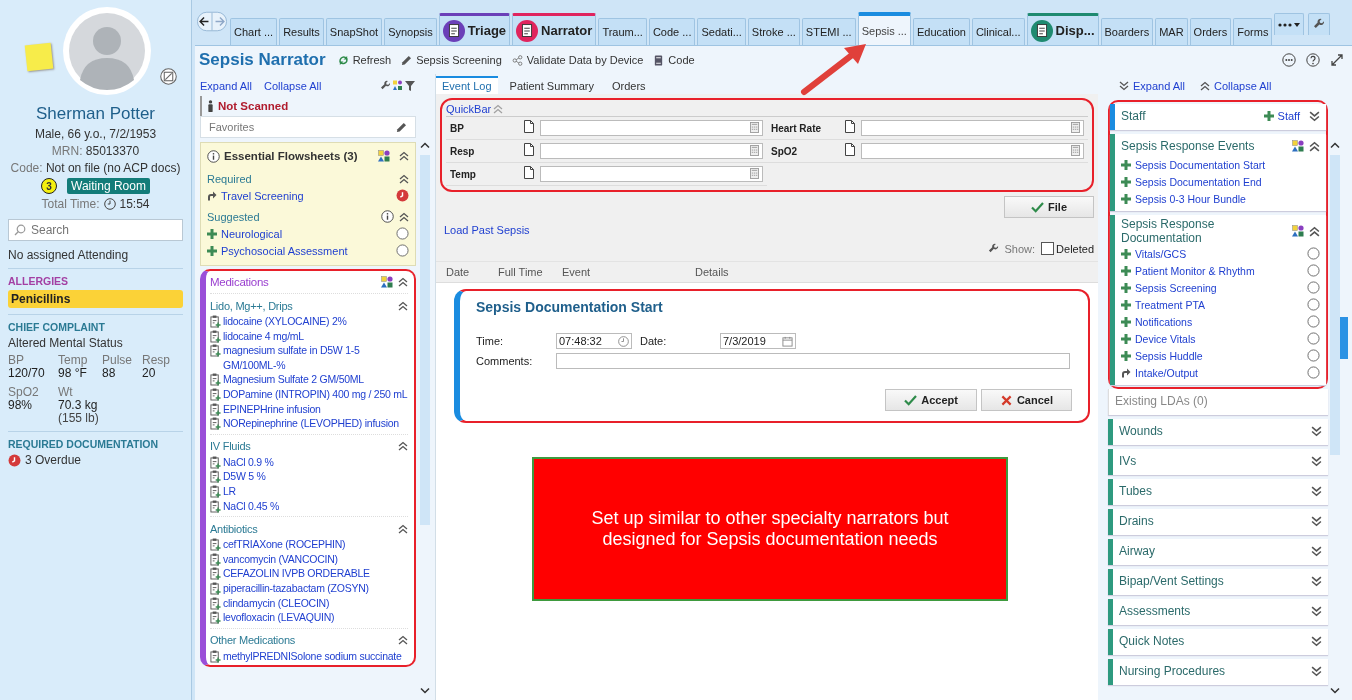  Describe the element at coordinates (1152, 641) in the screenshot. I see `section-title: Quick Notes` at that location.